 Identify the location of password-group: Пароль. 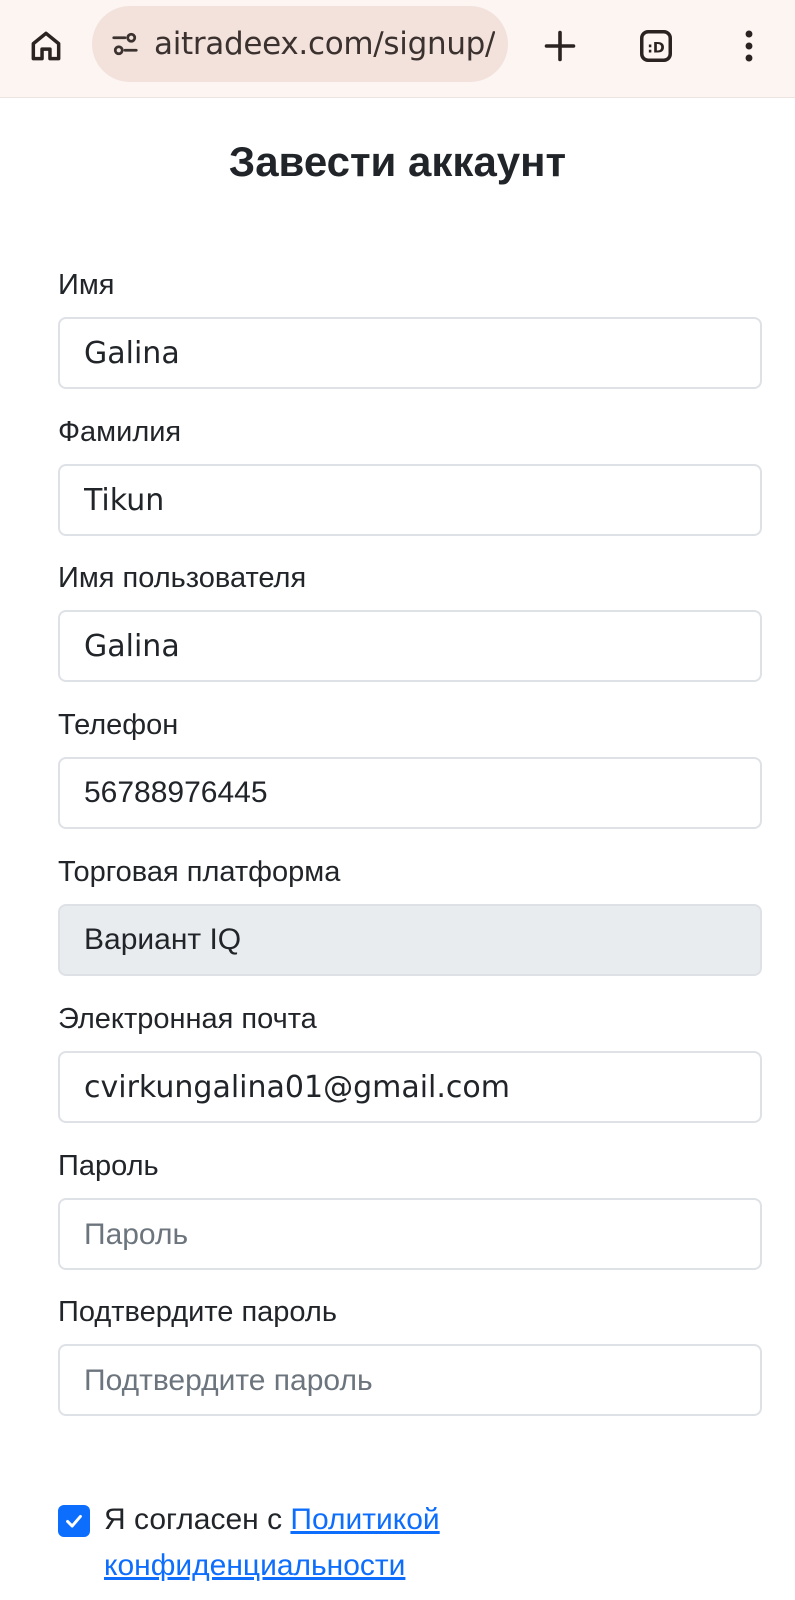
(410, 1208).